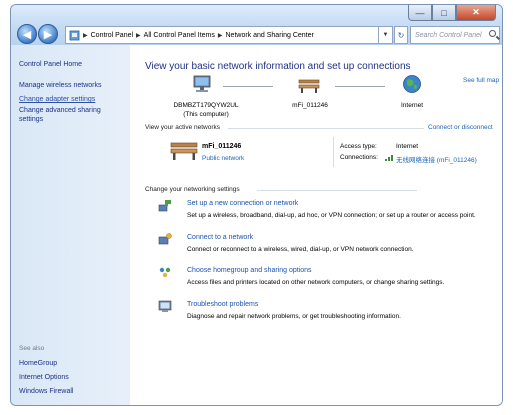 The width and height of the screenshot is (513, 415). Describe the element at coordinates (222, 146) in the screenshot. I see `active-network-name: mFi_011246` at that location.